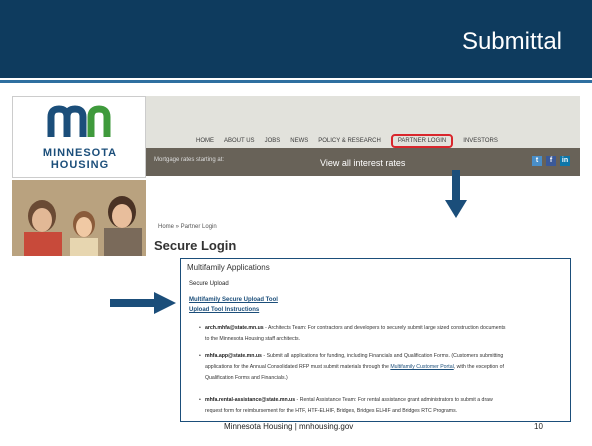  What do you see at coordinates (80, 153) in the screenshot?
I see `logo-text-line1: MINNESOTA` at bounding box center [80, 153].